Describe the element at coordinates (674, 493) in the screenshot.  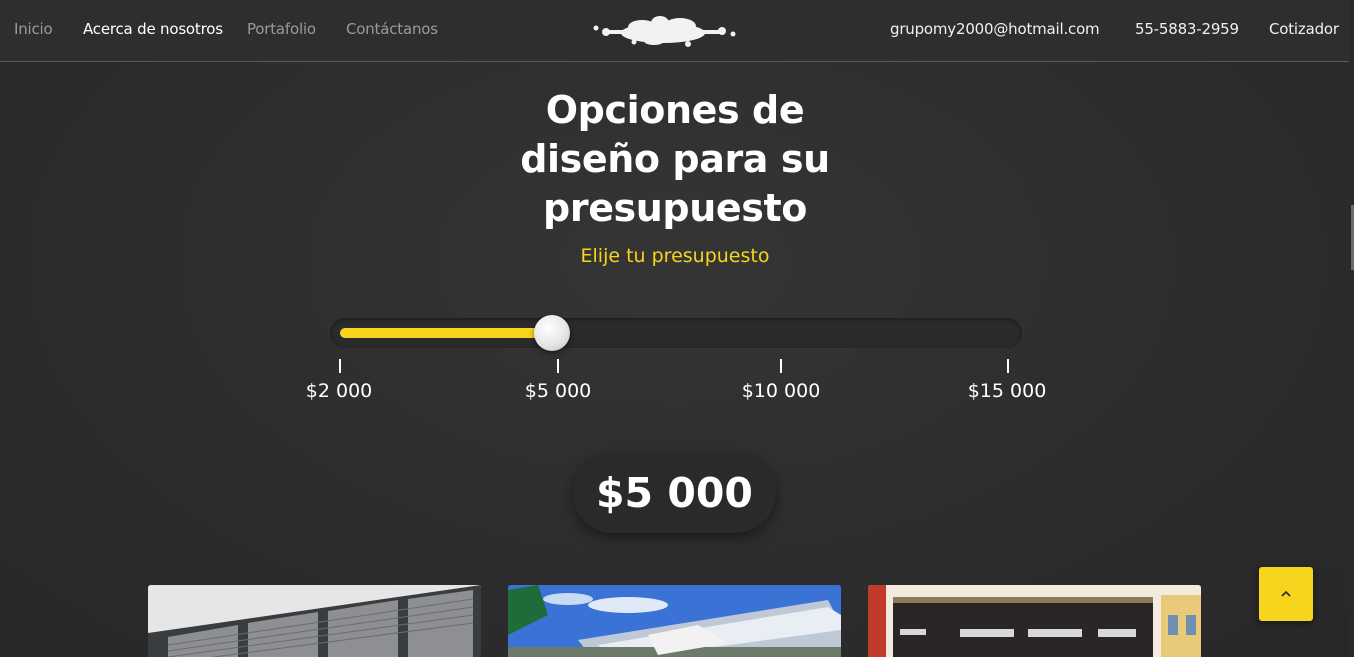
I see `selected-price: $5 000` at that location.